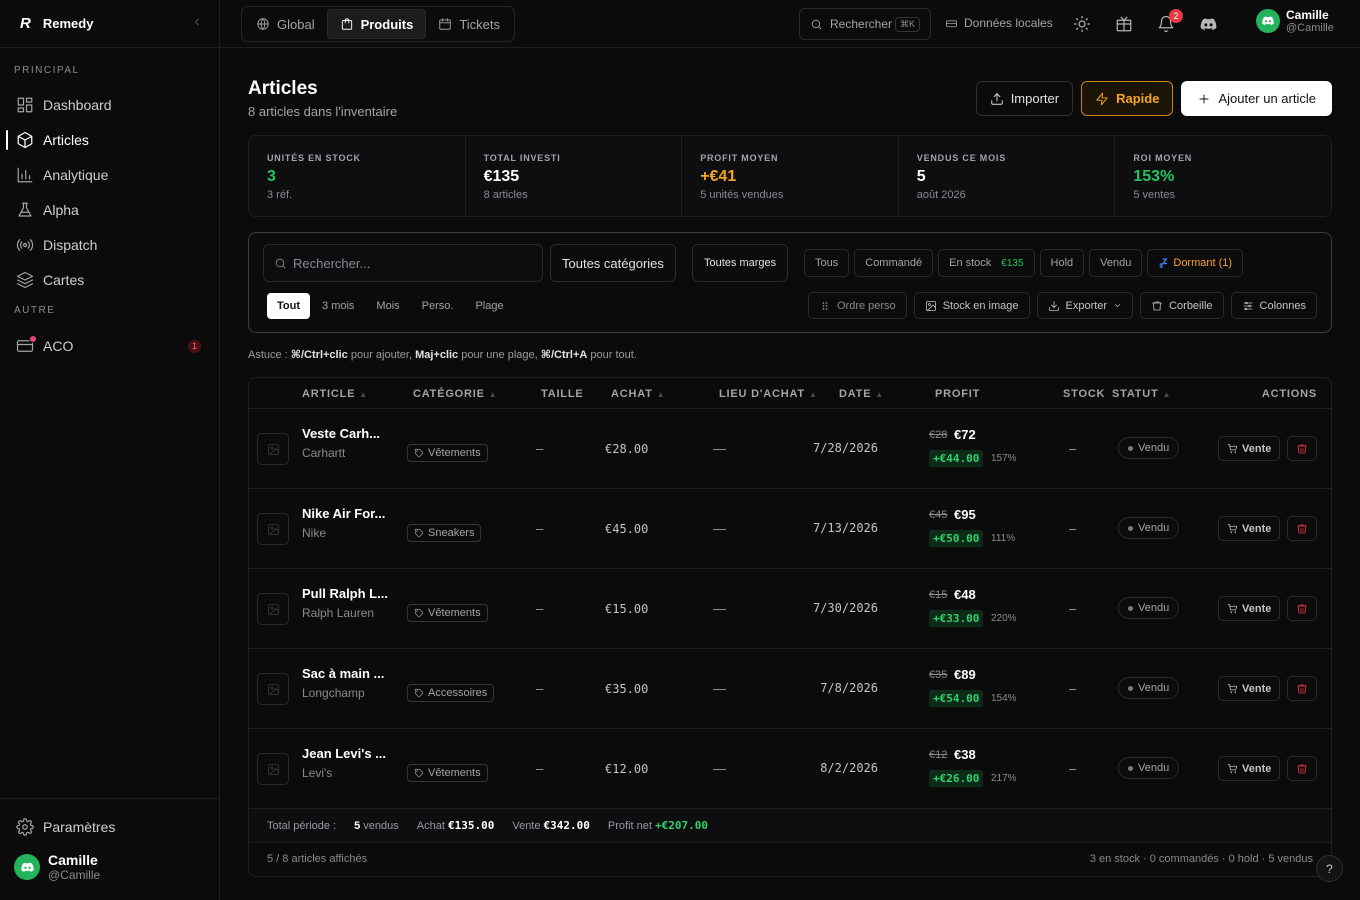 Image resolution: width=1360 pixels, height=900 pixels. I want to click on sidebar-item-dashboard: Dashboard, so click(109, 104).